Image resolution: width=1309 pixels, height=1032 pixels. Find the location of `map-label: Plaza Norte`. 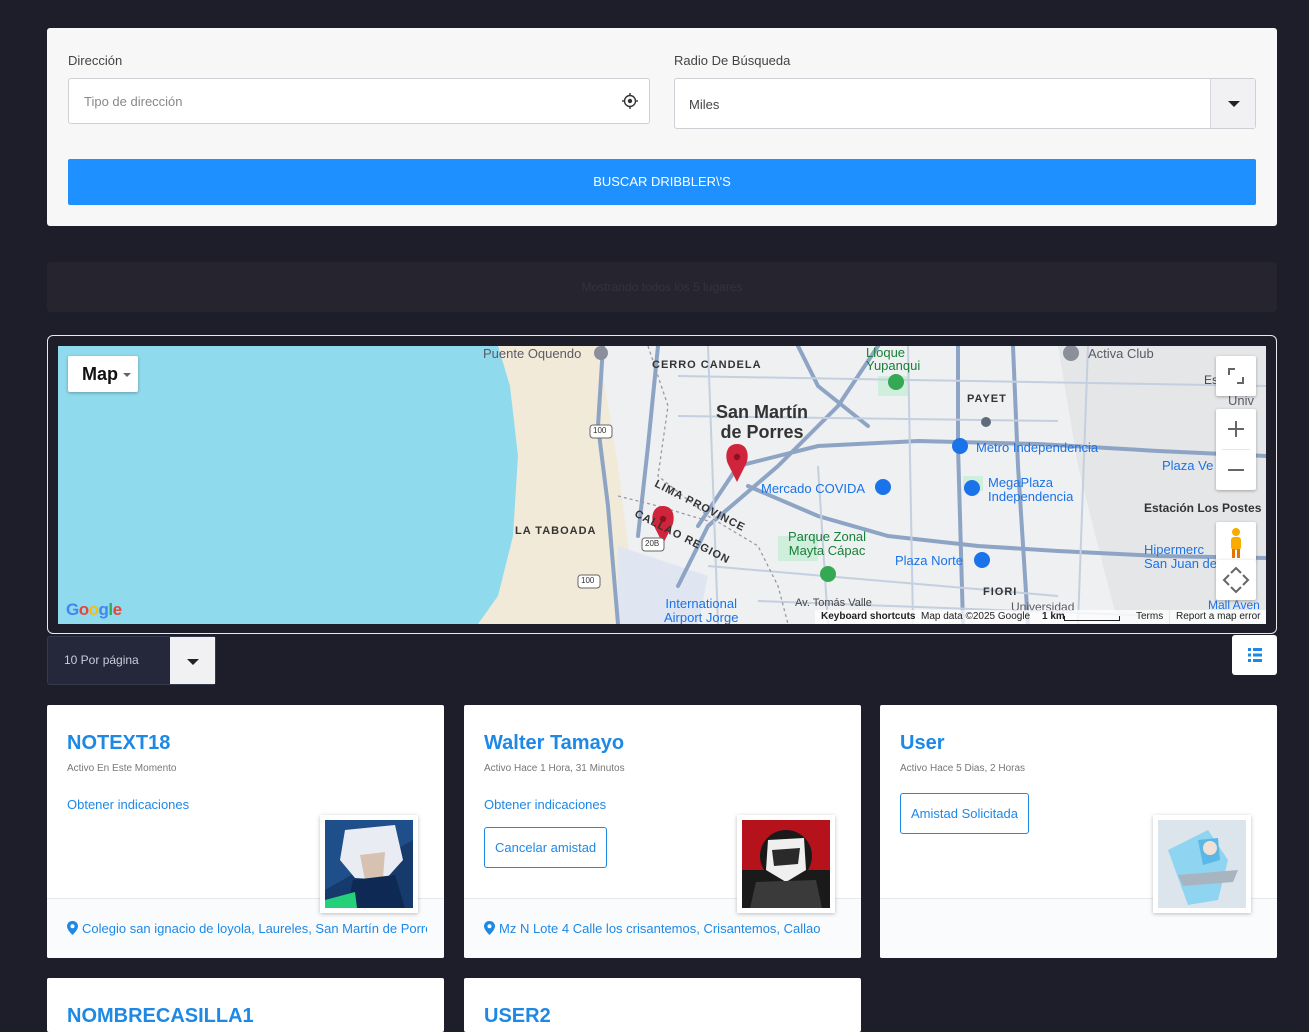

map-label: Plaza Norte is located at coordinates (929, 560).